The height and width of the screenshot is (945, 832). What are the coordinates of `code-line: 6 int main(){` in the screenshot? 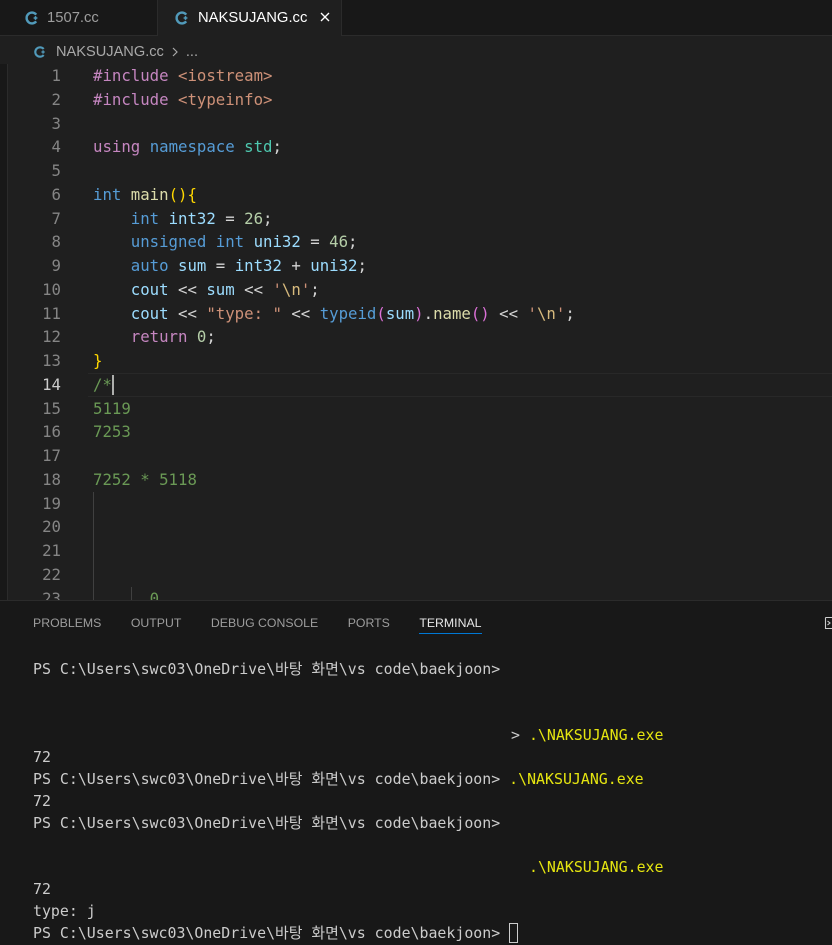 It's located at (416, 195).